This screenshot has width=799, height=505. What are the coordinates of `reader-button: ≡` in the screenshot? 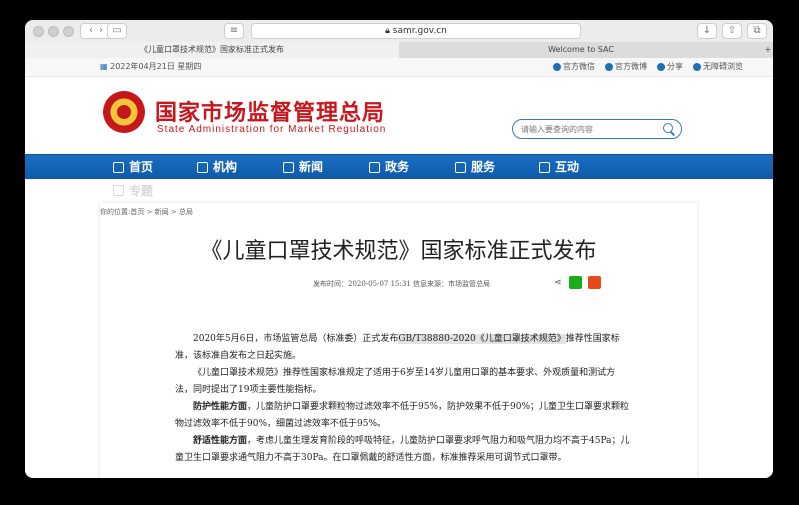 It's located at (234, 31).